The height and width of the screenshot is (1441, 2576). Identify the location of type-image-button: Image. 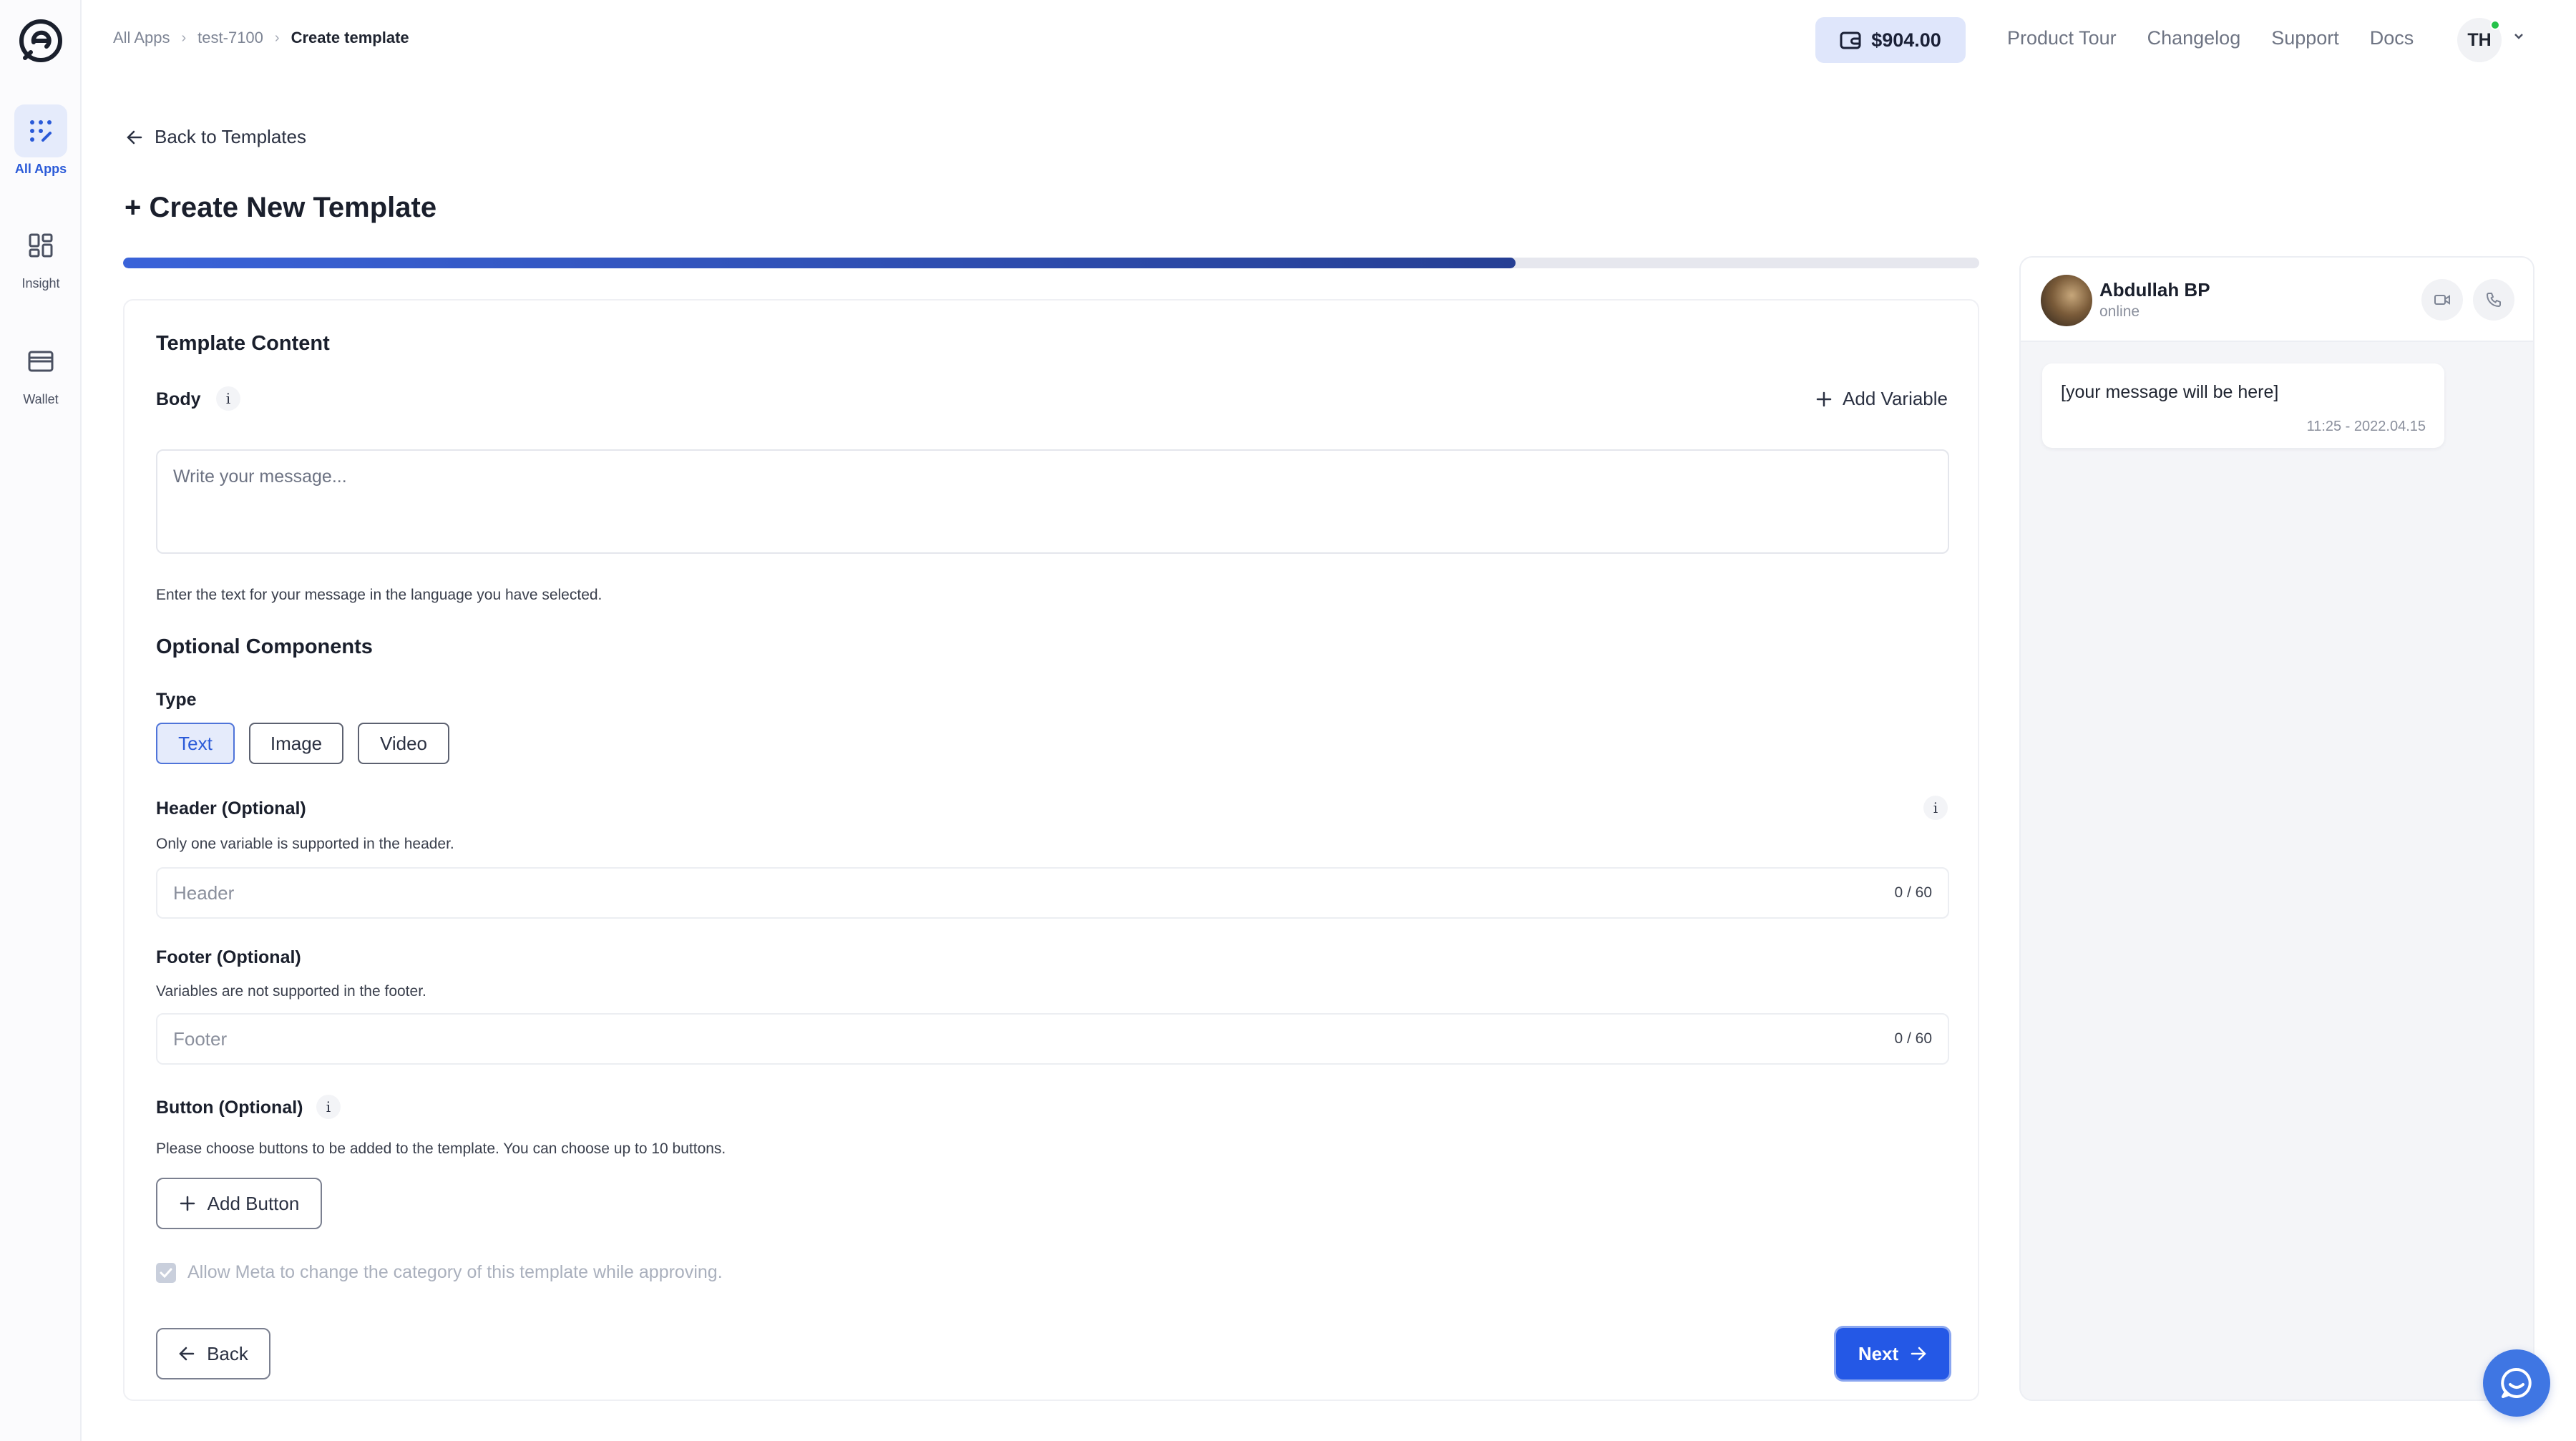
(296, 743).